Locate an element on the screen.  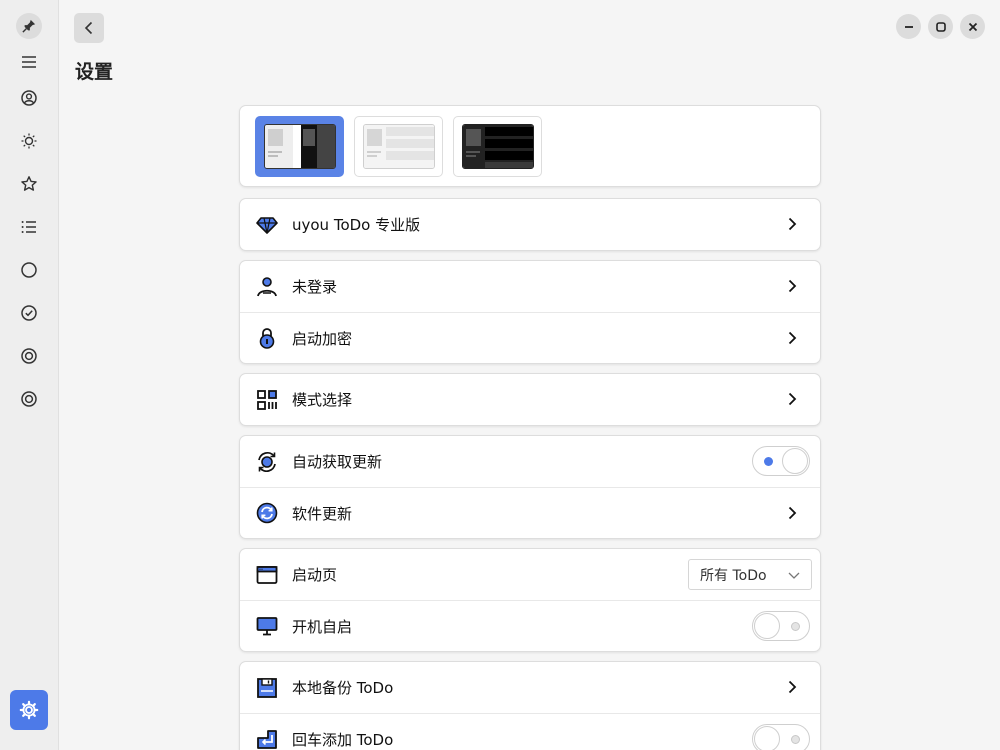
layout-thumb-light is located at coordinates (399, 146).